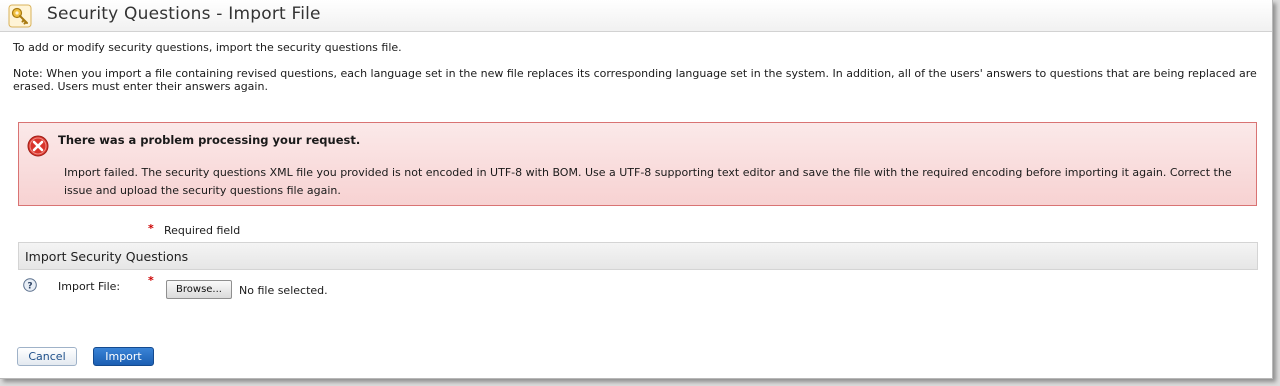  I want to click on import-button: Import, so click(123, 356).